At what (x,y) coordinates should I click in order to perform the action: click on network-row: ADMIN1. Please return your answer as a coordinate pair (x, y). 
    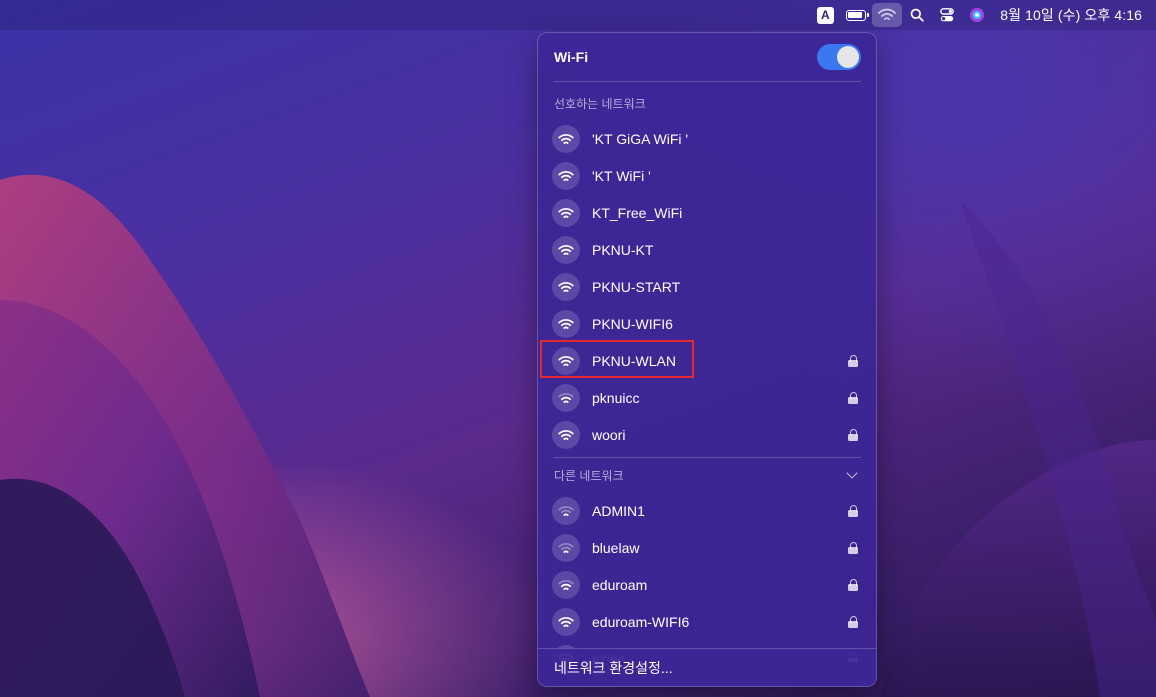
    Looking at the image, I should click on (707, 510).